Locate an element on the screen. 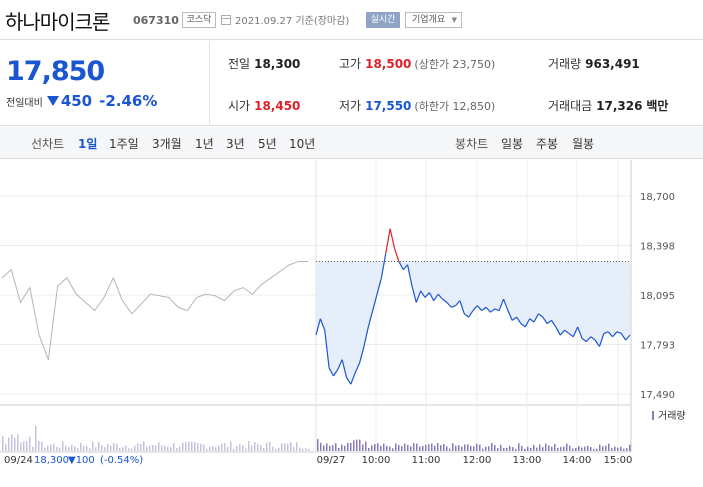 This screenshot has height=487, width=703. prev-day-change: ▼100 is located at coordinates (81, 460).